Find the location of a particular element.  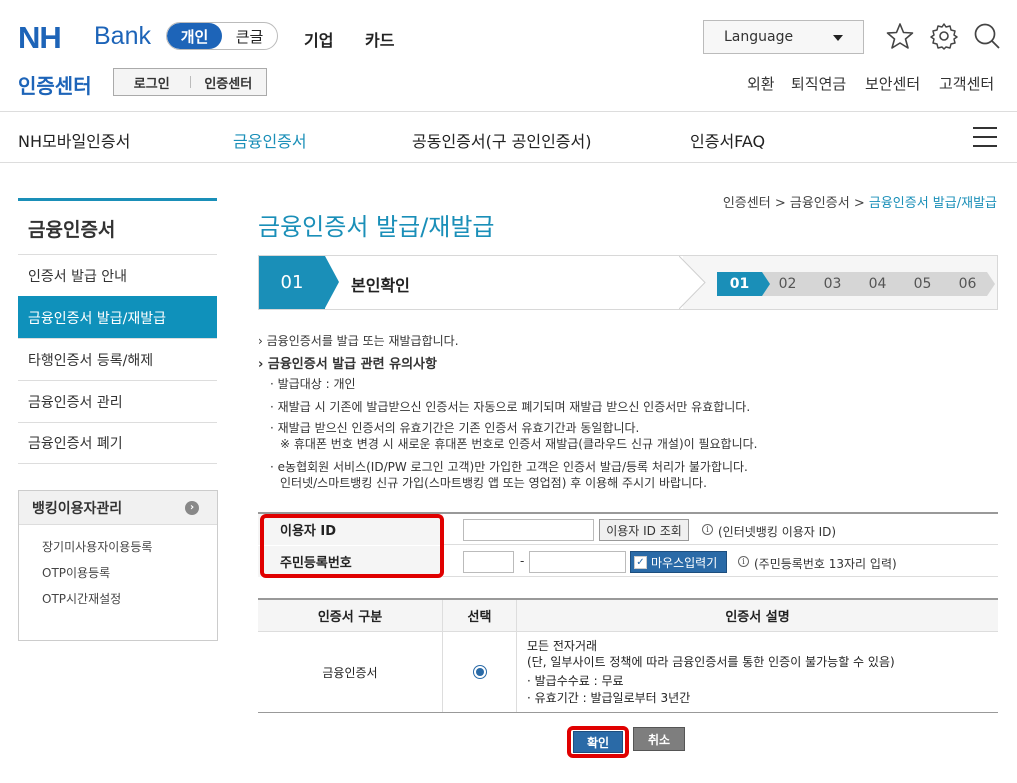

user-id-lookup-button: 이용자 ID 조회 is located at coordinates (644, 530).